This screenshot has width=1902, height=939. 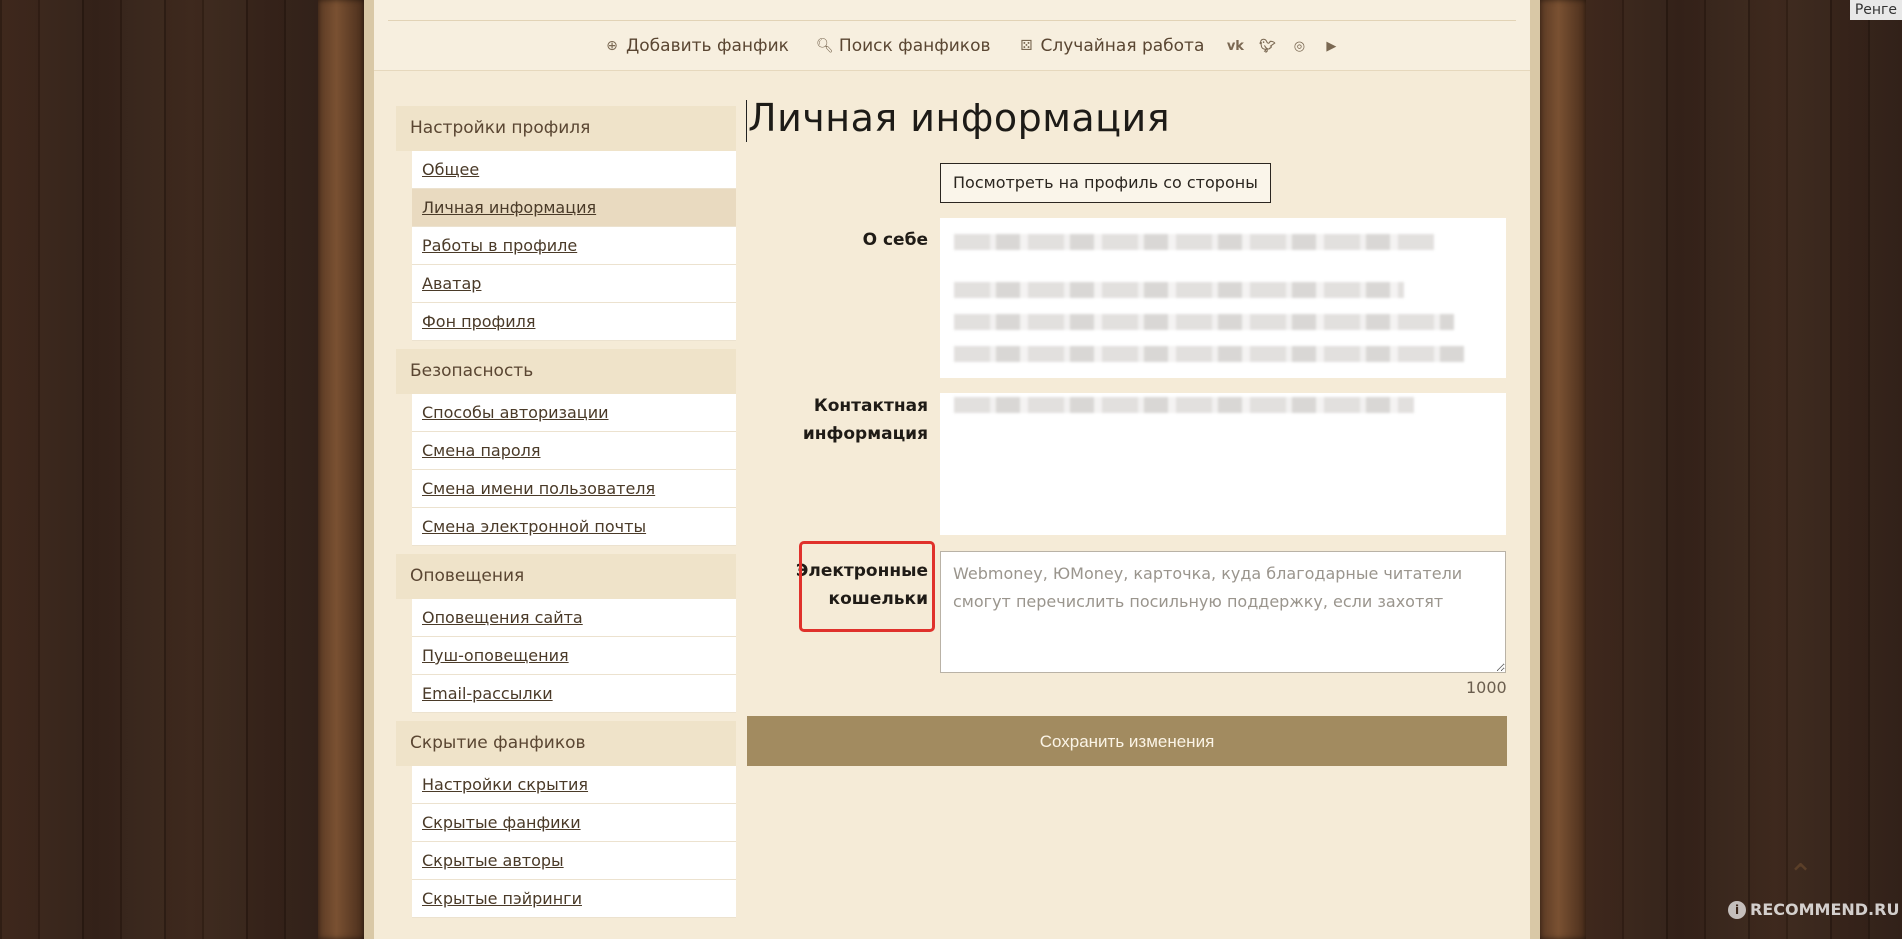 What do you see at coordinates (574, 489) in the screenshot?
I see `sidebar-item-change-username: Смена имени пользователя` at bounding box center [574, 489].